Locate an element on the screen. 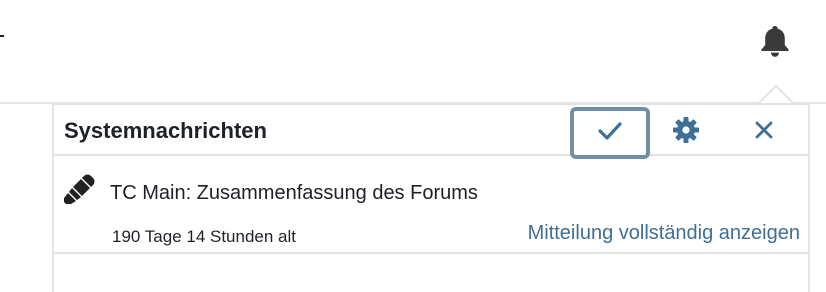  close-icon is located at coordinates (764, 132).